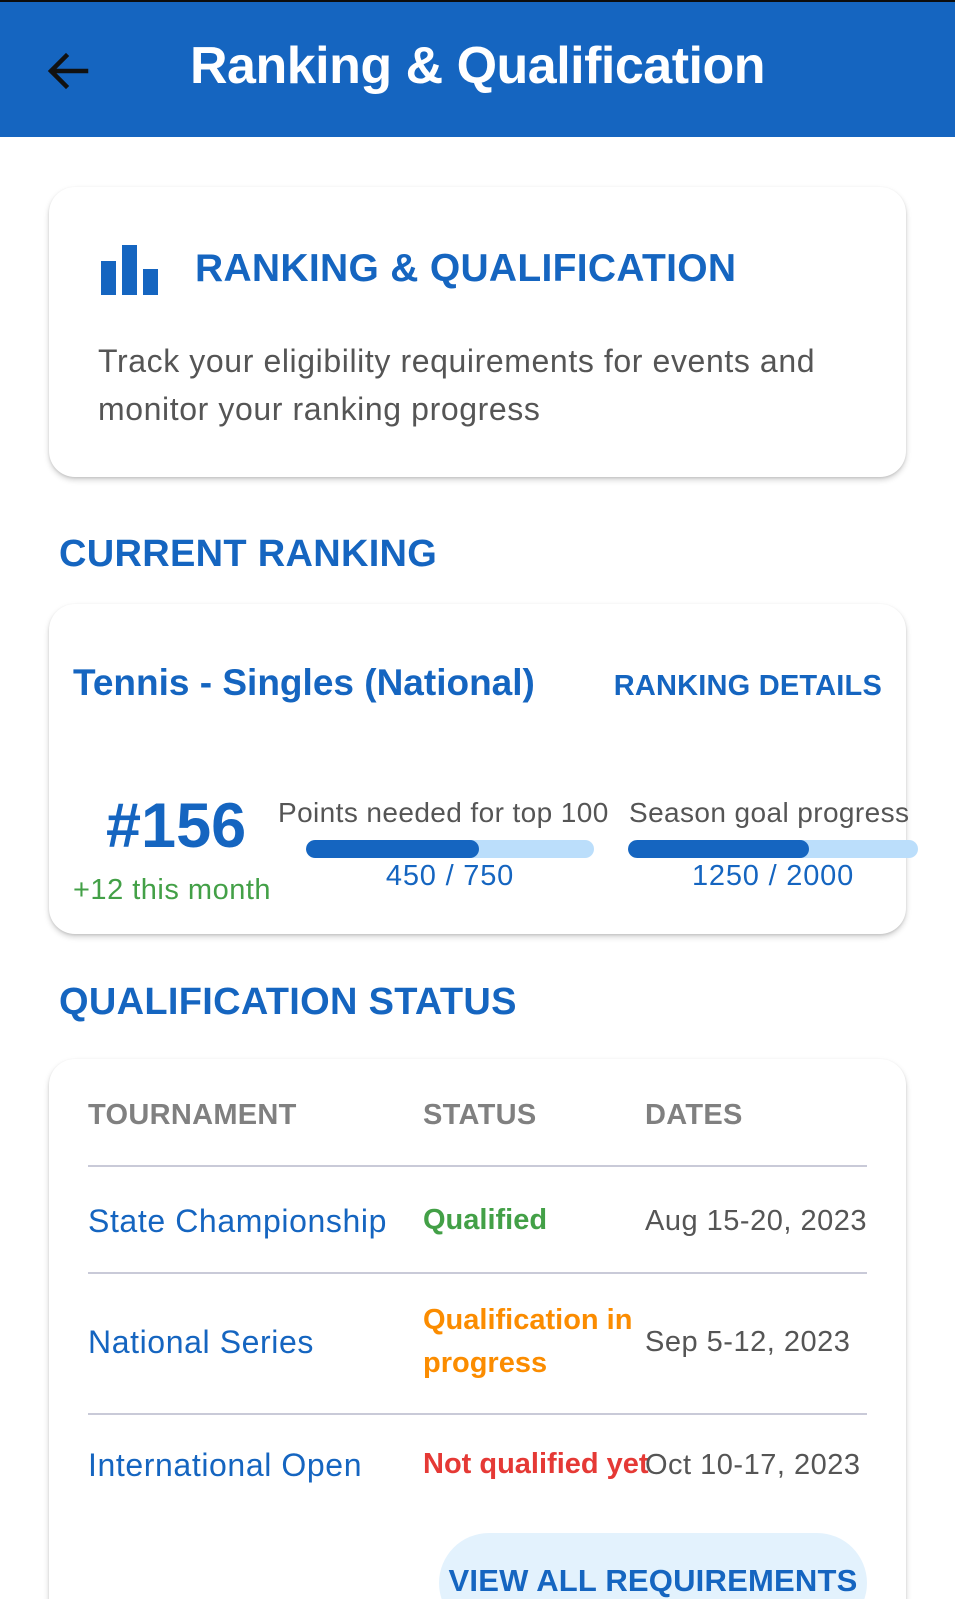 Image resolution: width=955 pixels, height=1599 pixels. Describe the element at coordinates (719, 849) in the screenshot. I see `progress-fill-season` at that location.